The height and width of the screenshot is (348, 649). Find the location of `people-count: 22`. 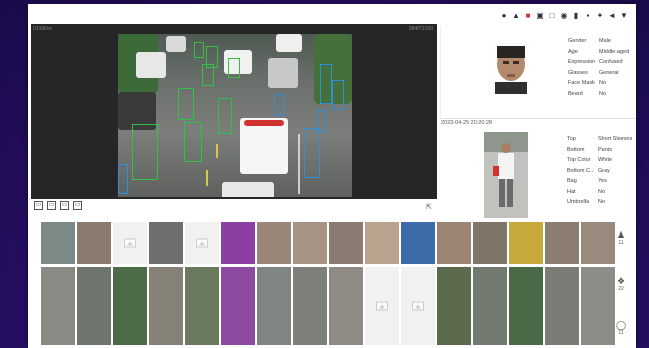

people-count: 22 is located at coordinates (621, 289).